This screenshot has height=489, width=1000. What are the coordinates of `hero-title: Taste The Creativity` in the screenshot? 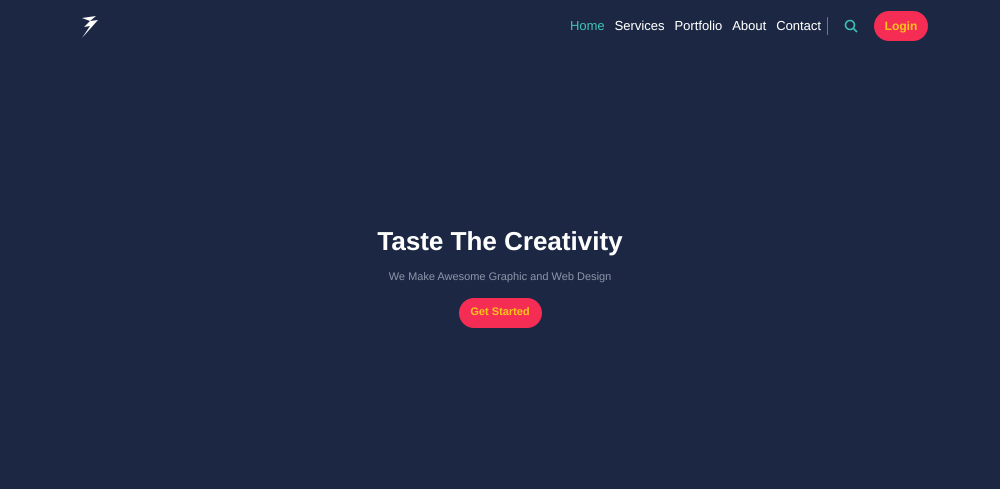 It's located at (500, 241).